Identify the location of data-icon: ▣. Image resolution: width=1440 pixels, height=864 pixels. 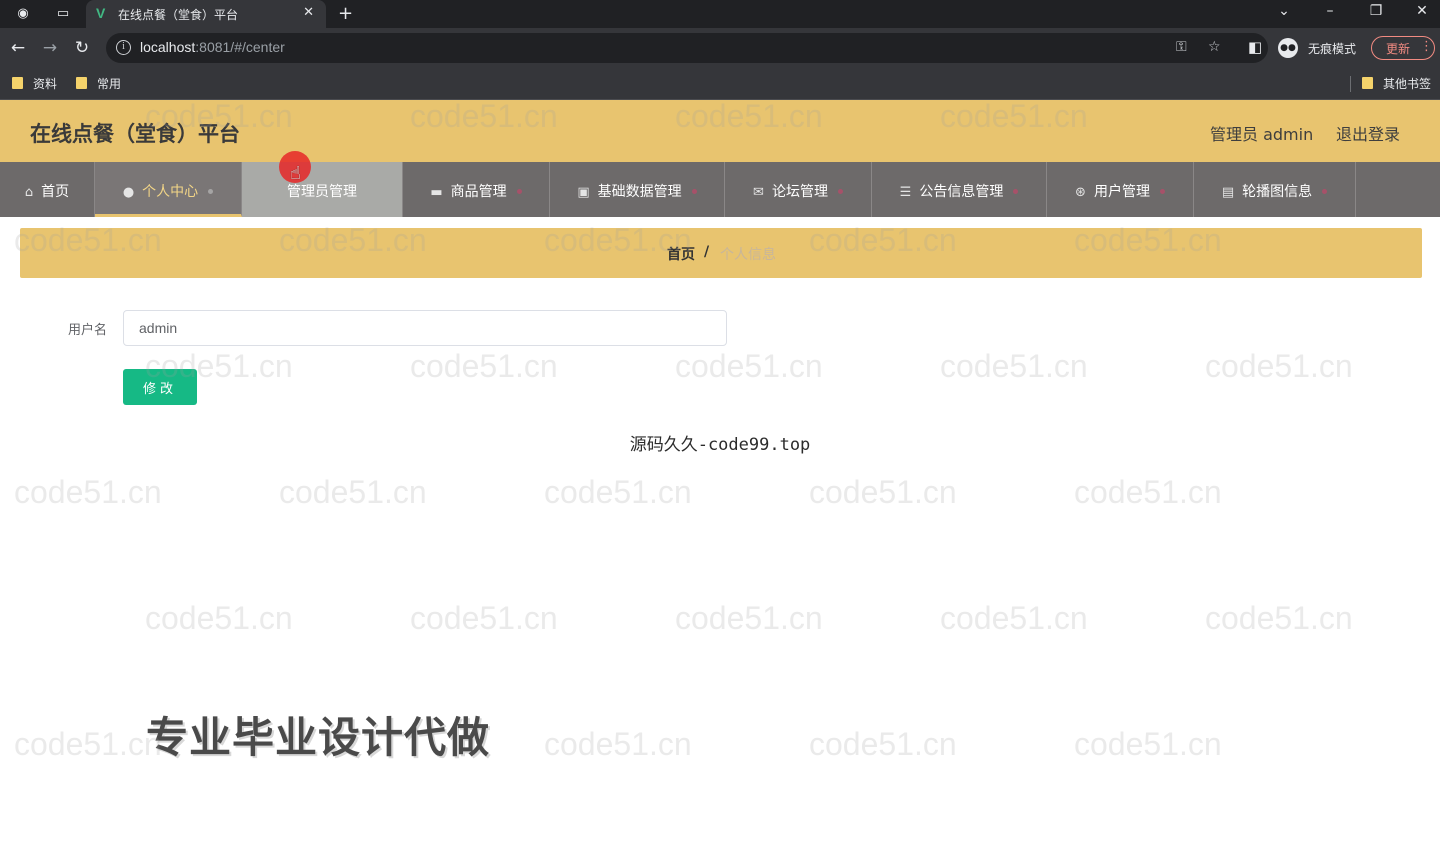
(583, 192).